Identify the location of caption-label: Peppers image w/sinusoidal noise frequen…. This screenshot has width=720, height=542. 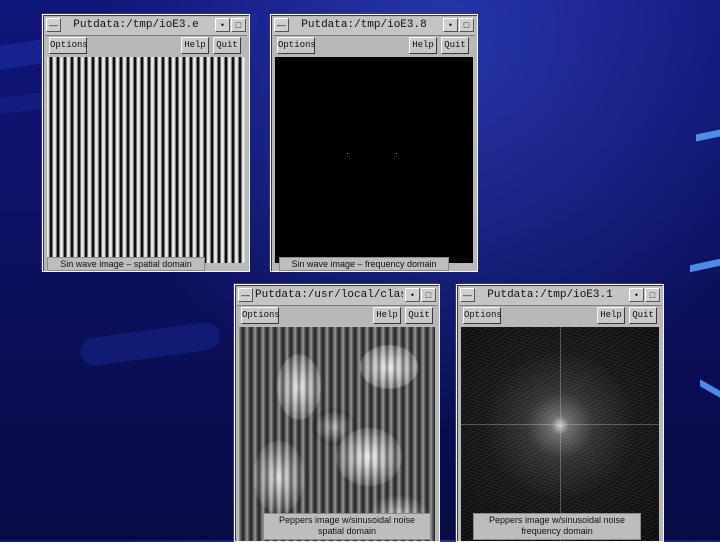
(557, 526).